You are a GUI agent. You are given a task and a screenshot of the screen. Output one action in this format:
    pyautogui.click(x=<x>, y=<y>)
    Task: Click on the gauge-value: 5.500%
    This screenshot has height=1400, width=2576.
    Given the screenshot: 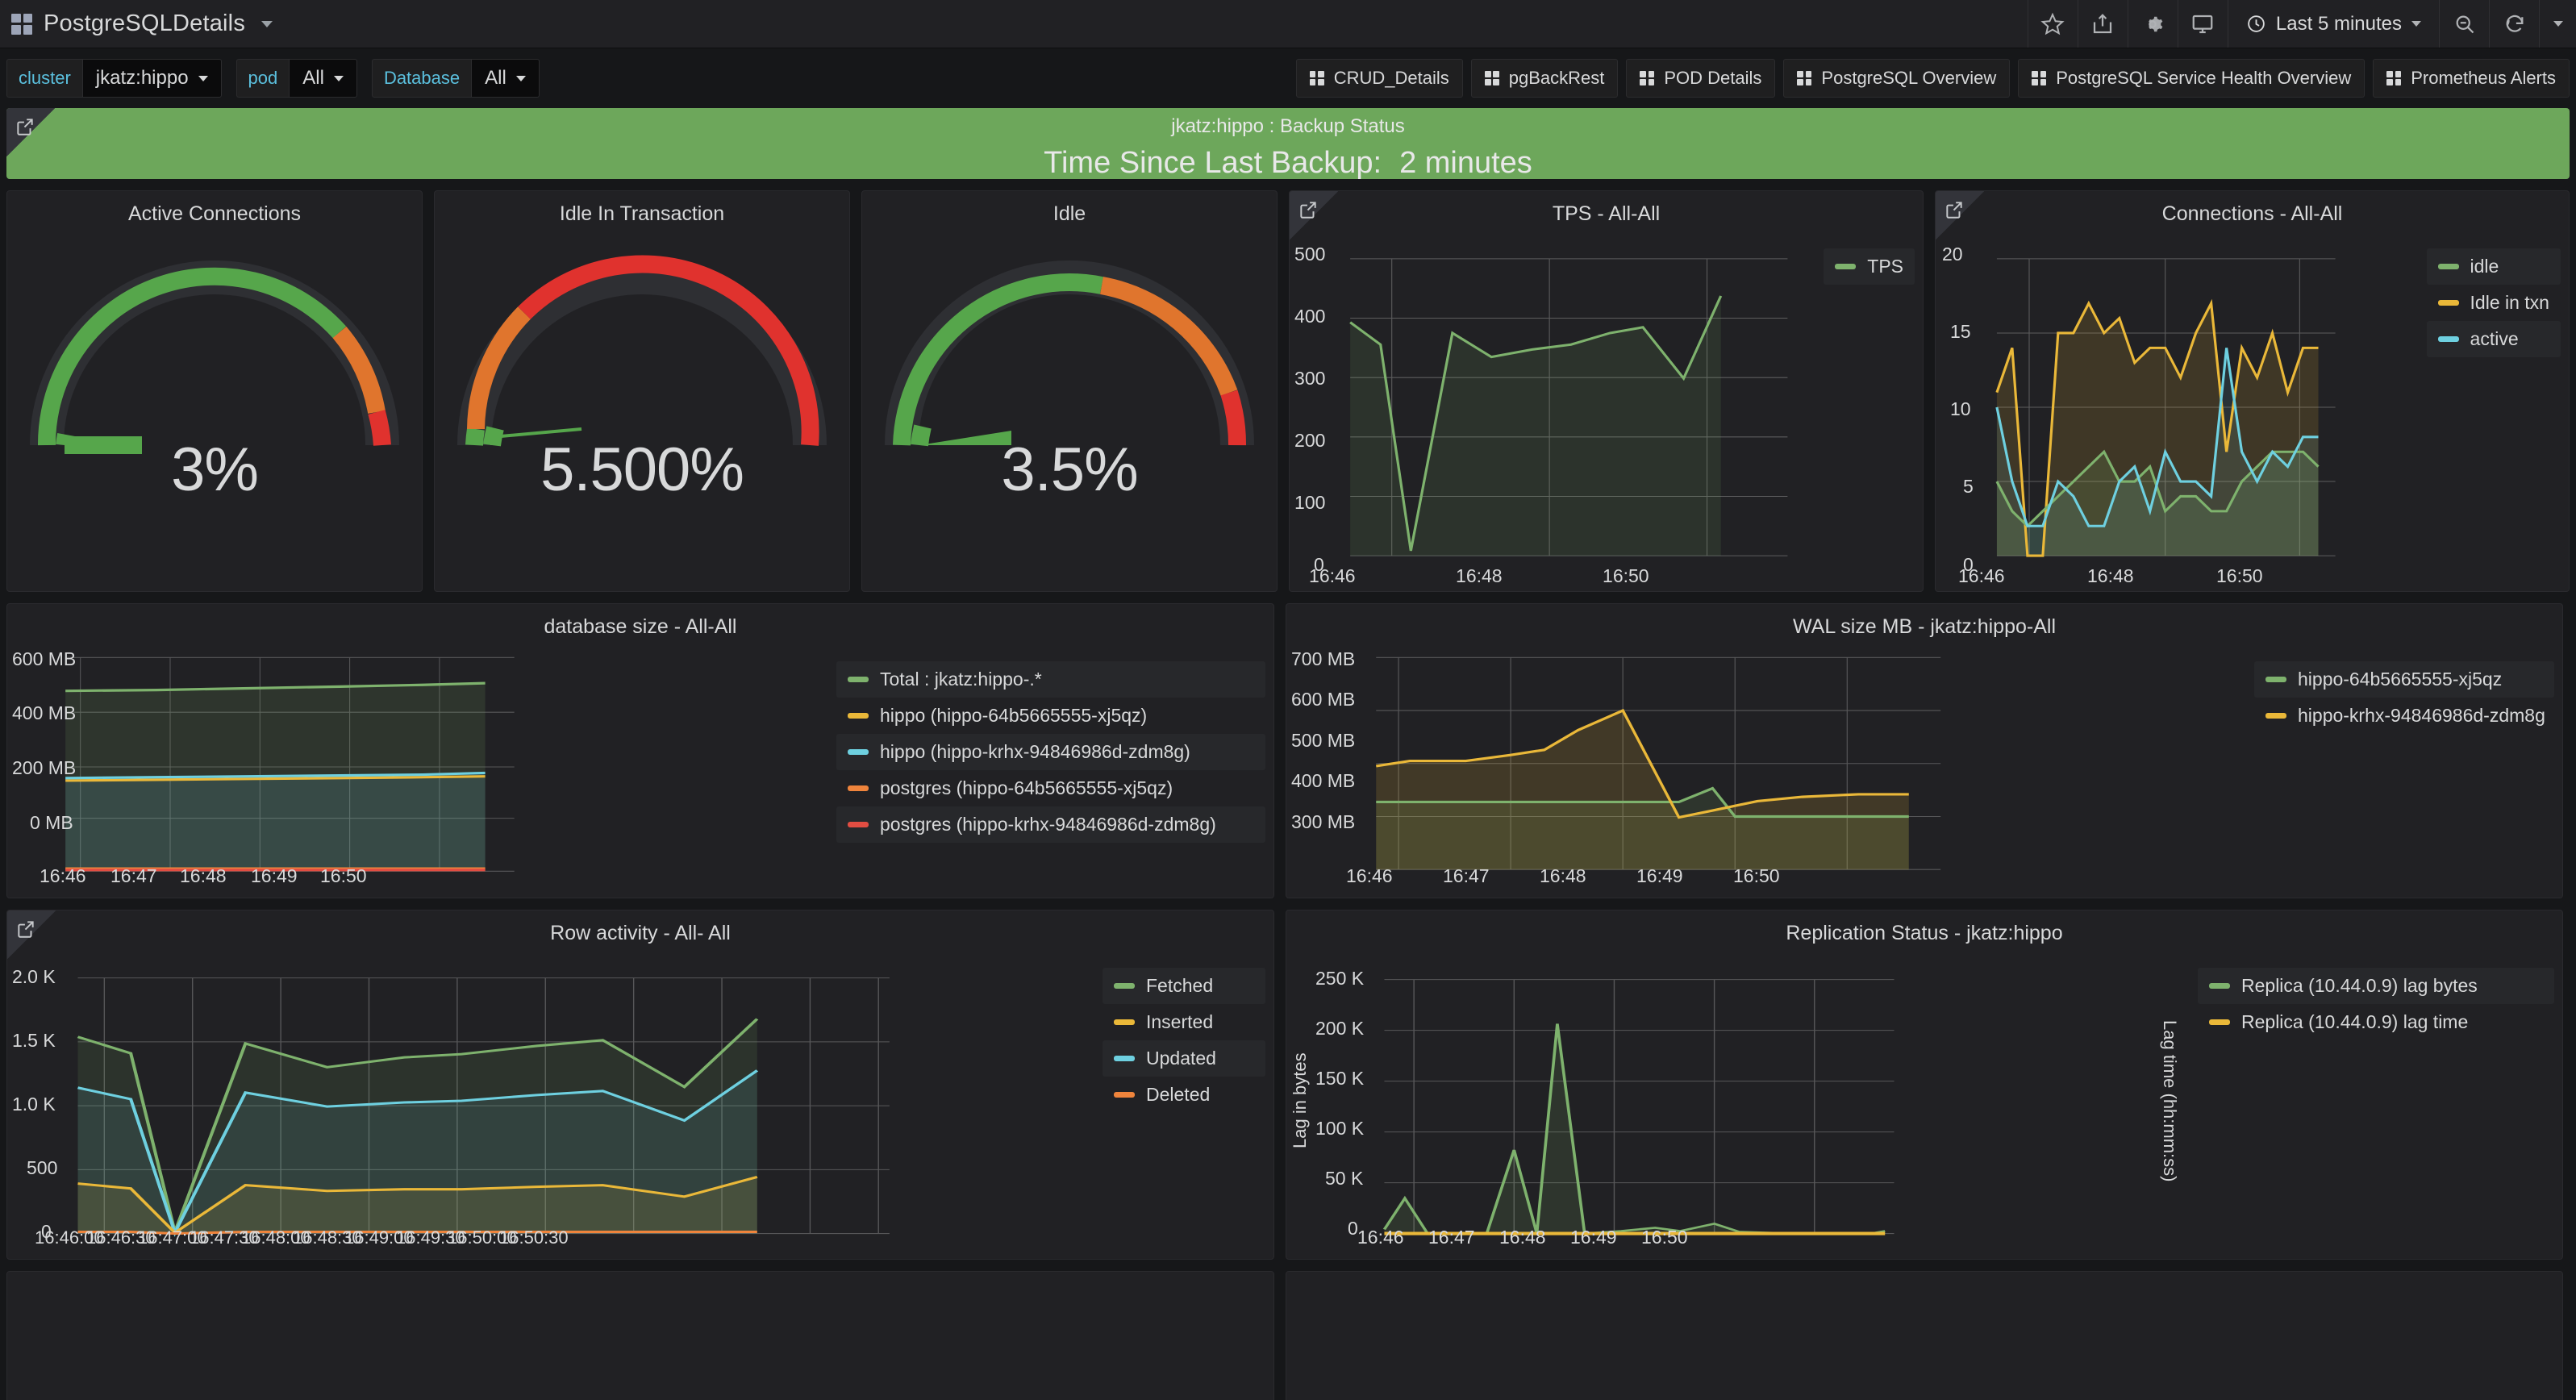 What is the action you would take?
    pyautogui.click(x=642, y=469)
    